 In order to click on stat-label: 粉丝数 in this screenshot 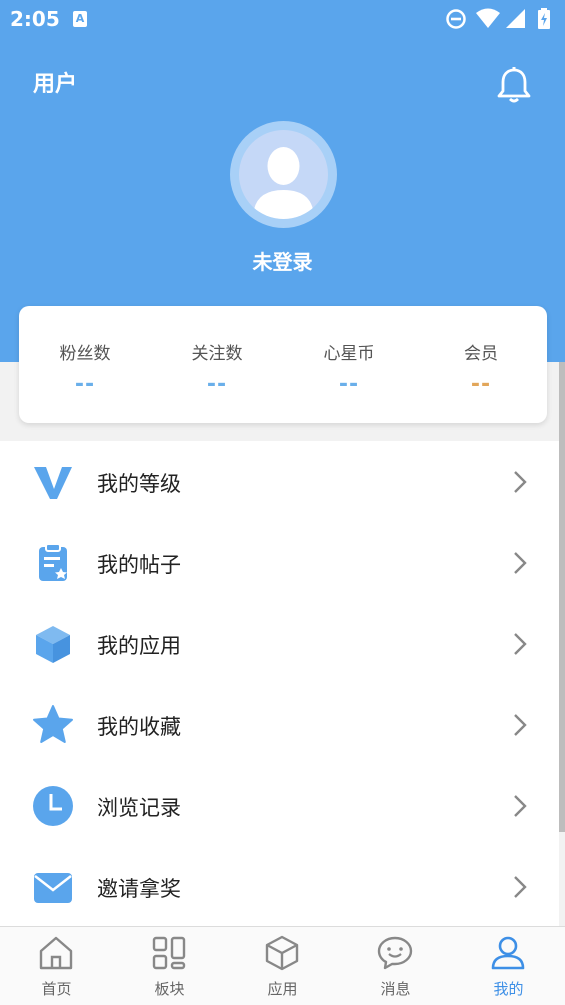, I will do `click(85, 354)`.